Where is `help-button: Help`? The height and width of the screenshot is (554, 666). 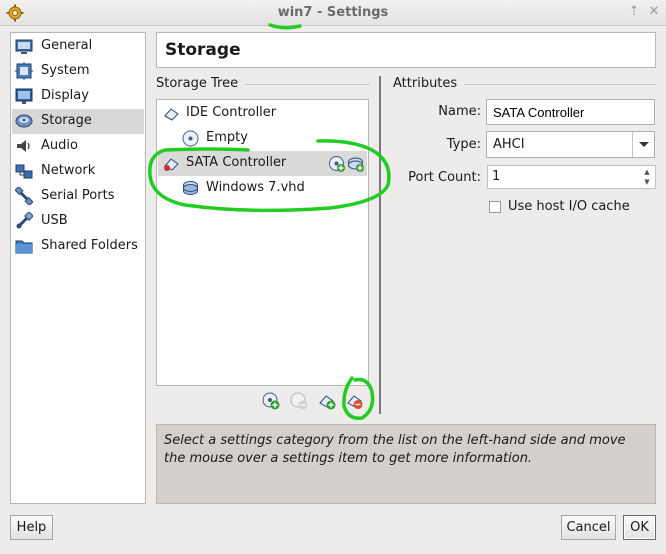 help-button: Help is located at coordinates (31, 527).